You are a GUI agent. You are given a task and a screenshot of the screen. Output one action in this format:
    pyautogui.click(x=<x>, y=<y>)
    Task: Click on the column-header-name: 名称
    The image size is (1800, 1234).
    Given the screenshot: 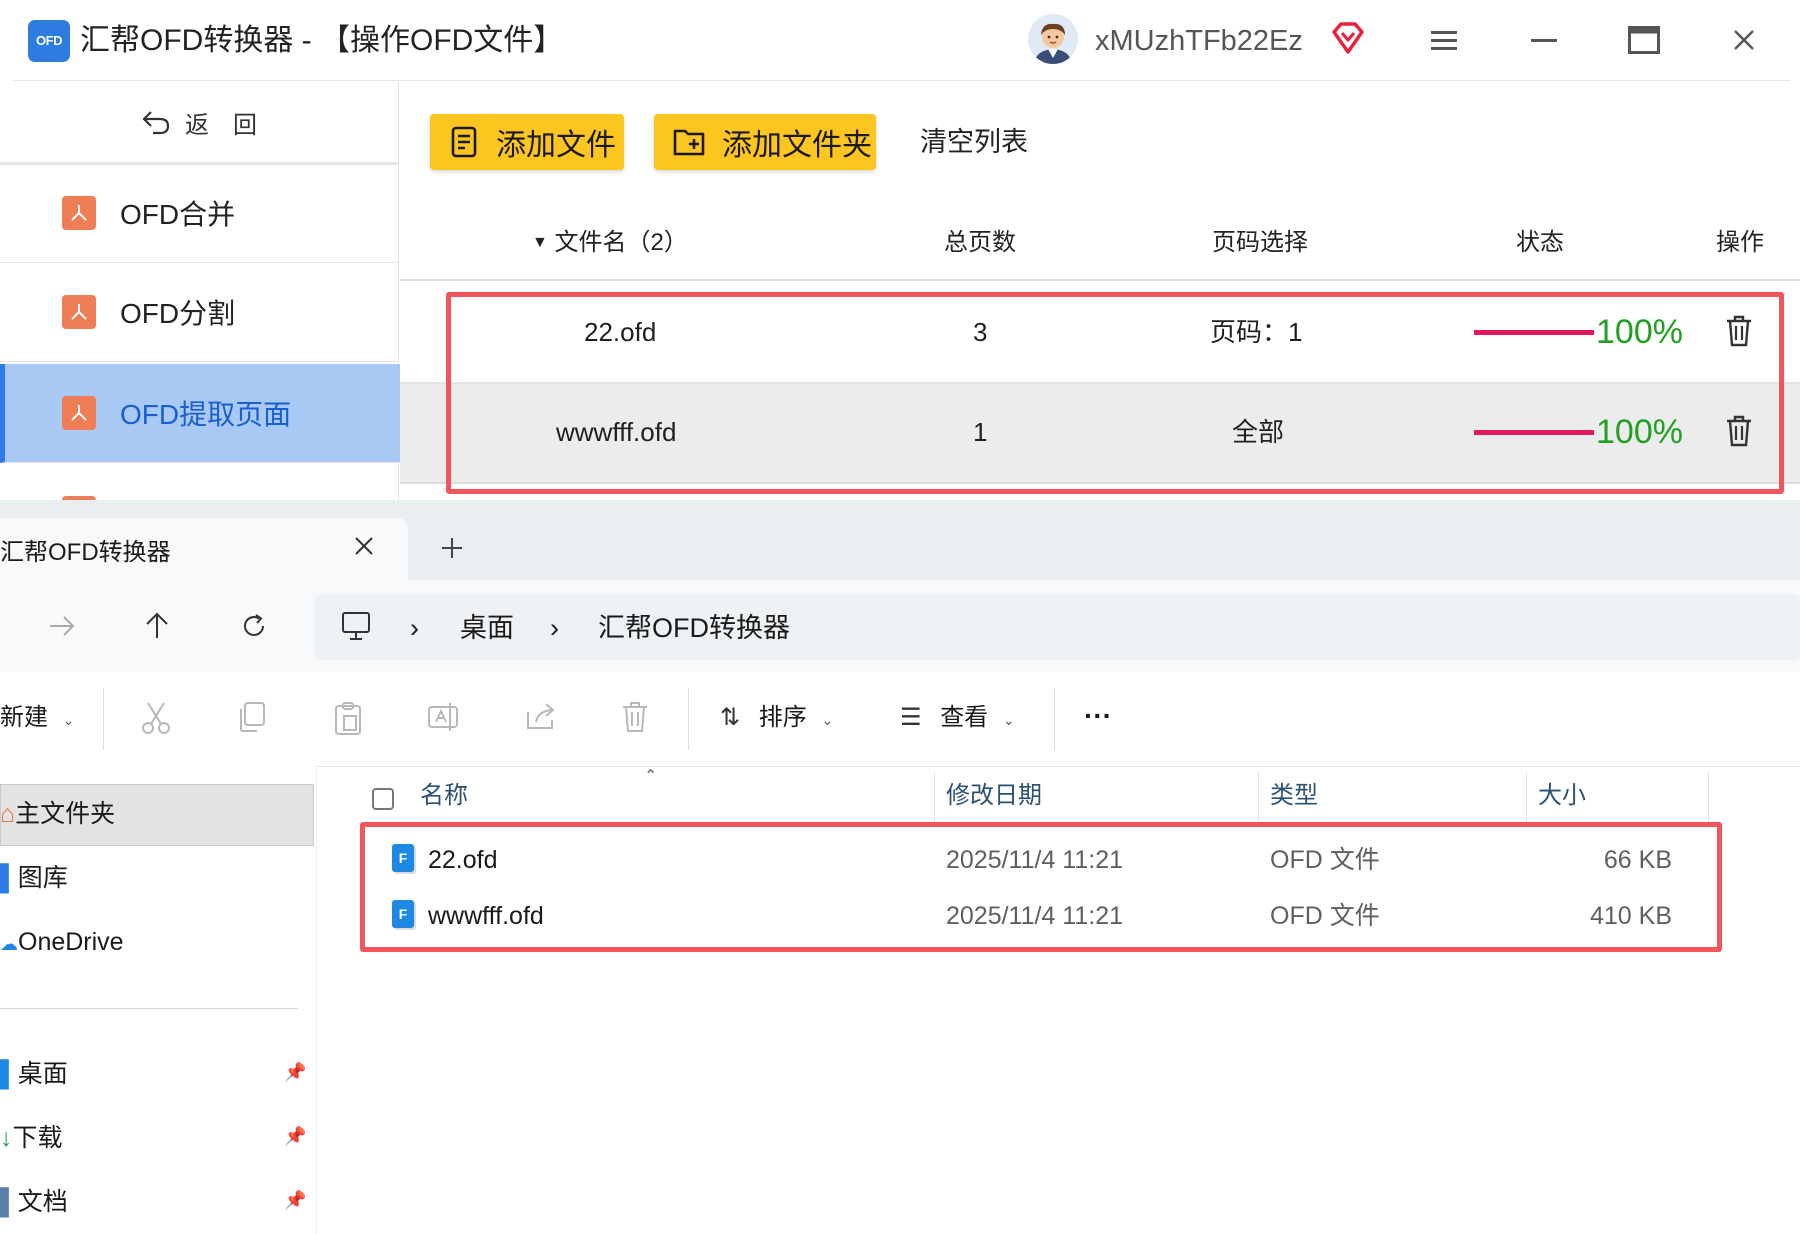 What is the action you would take?
    pyautogui.click(x=444, y=796)
    